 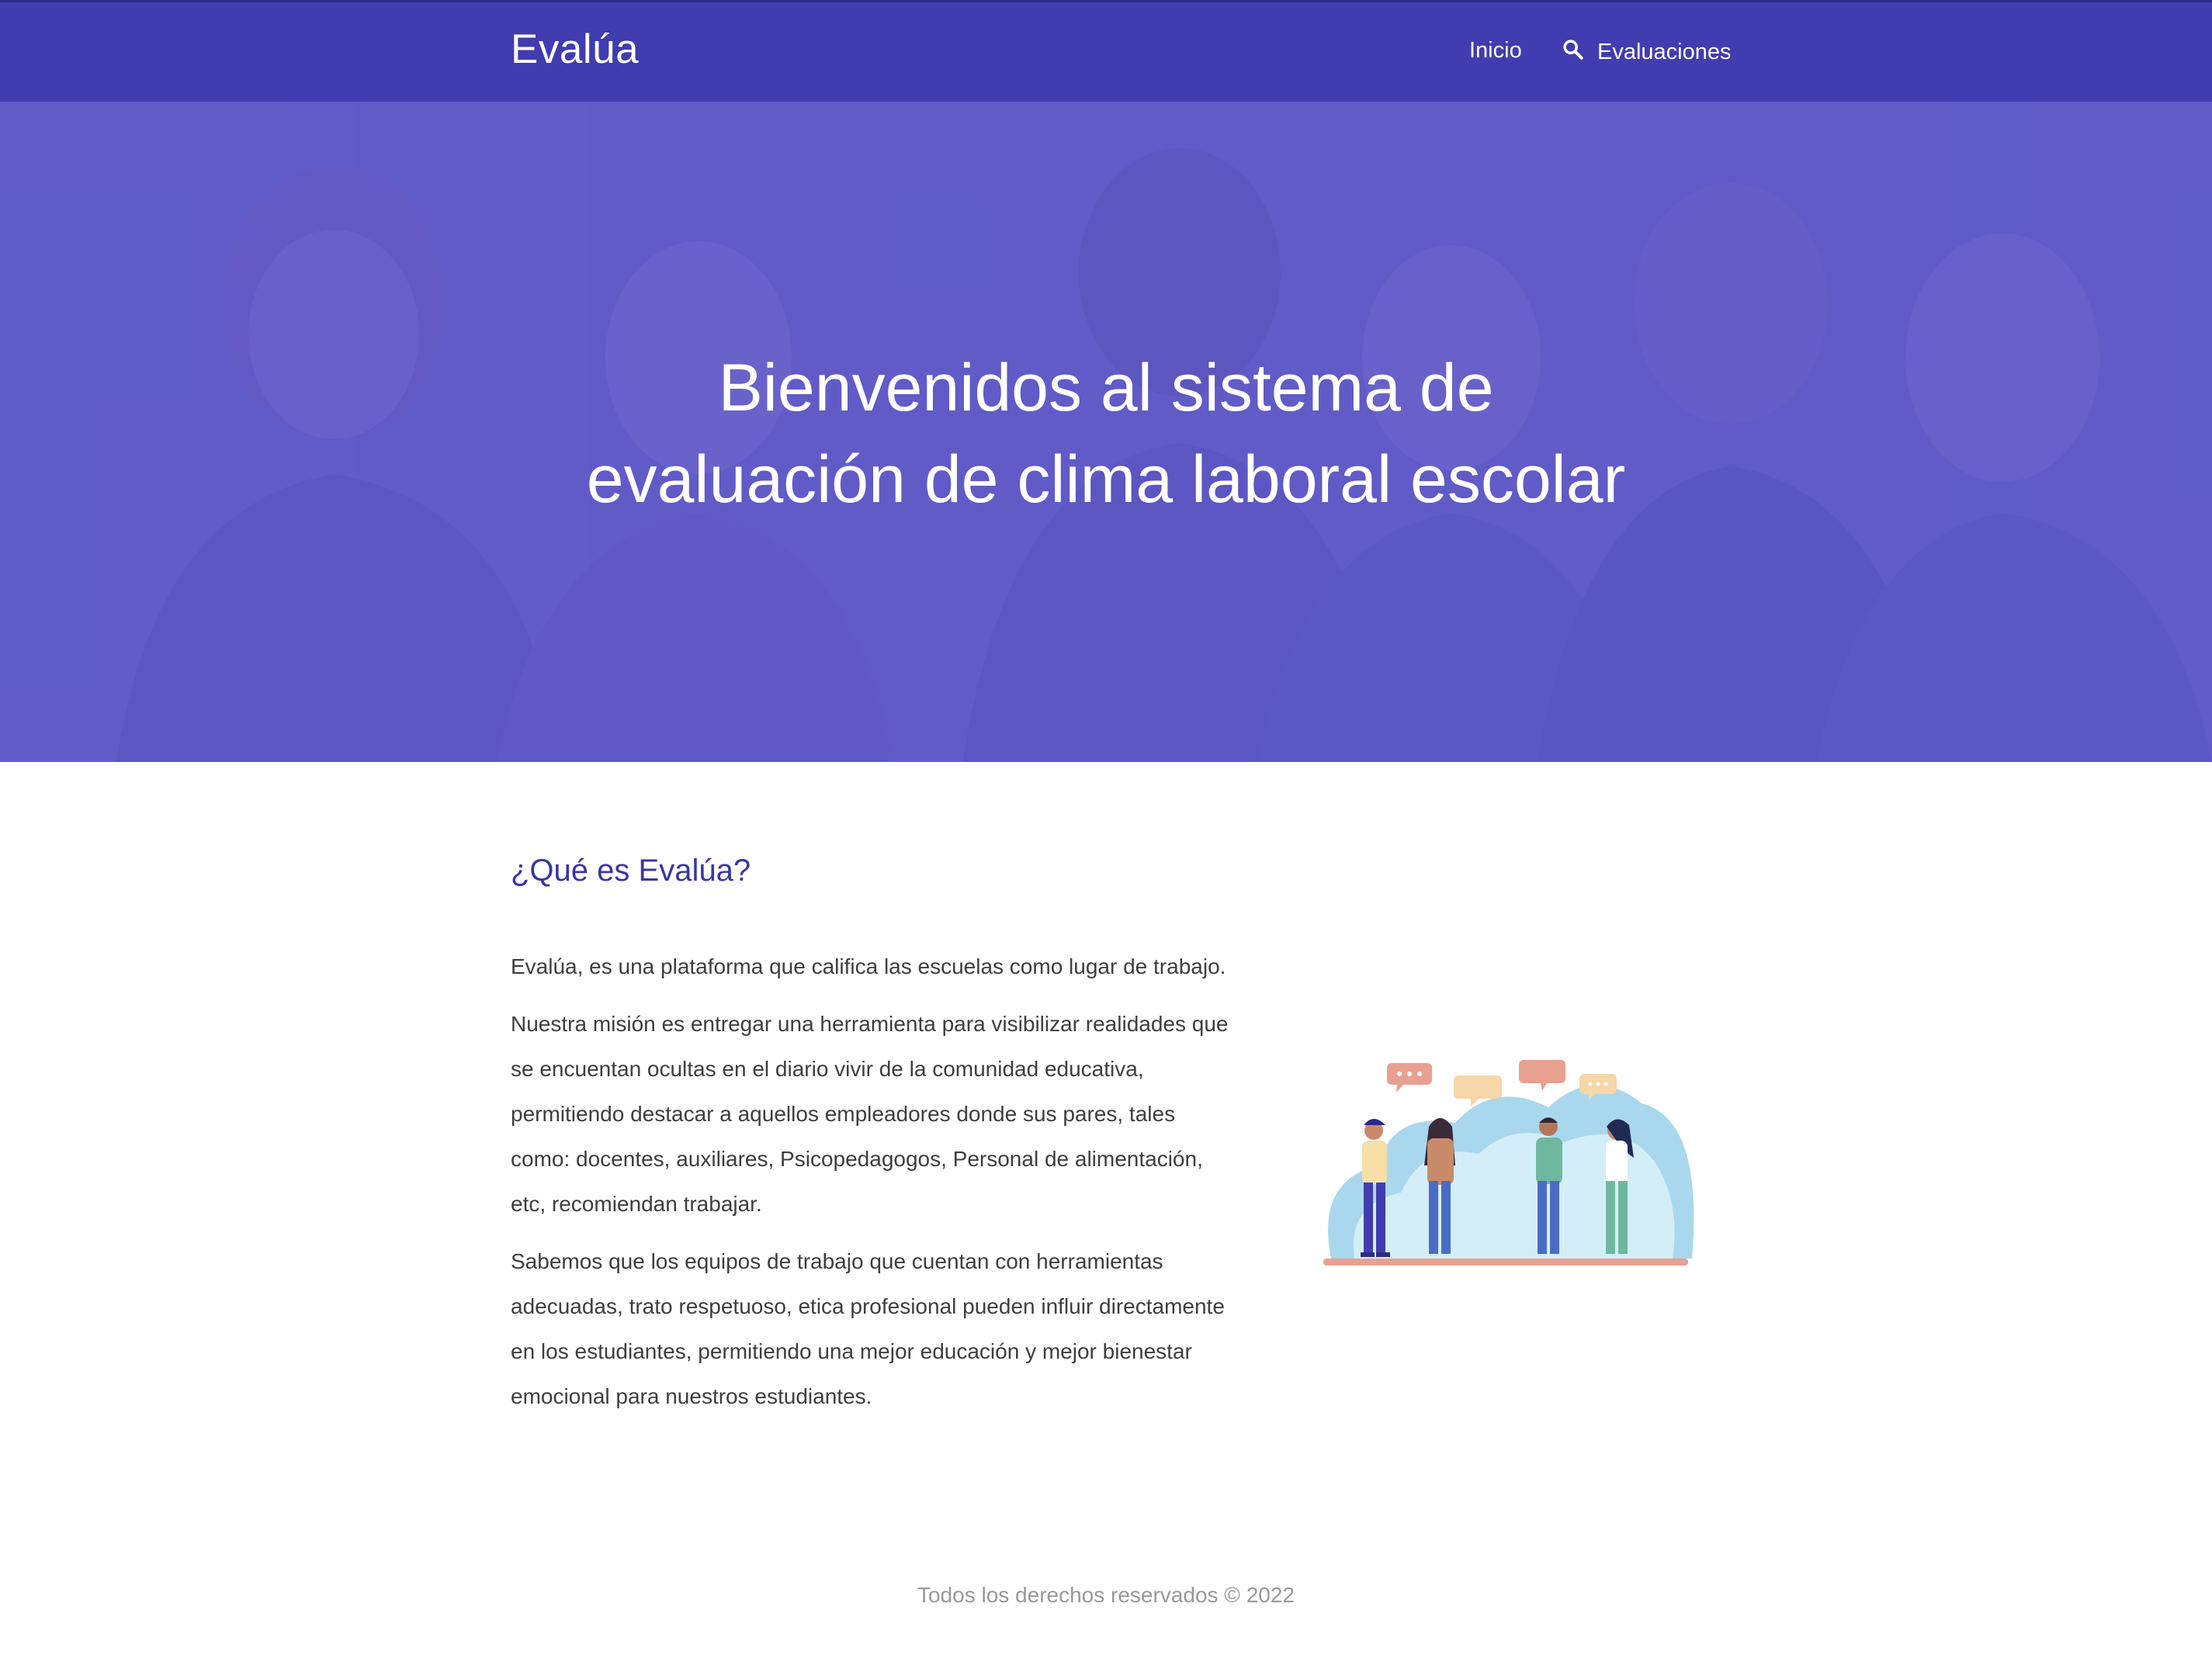 What do you see at coordinates (1106, 479) in the screenshot?
I see `hero-title-line-2: evaluación de clima laboral escolar` at bounding box center [1106, 479].